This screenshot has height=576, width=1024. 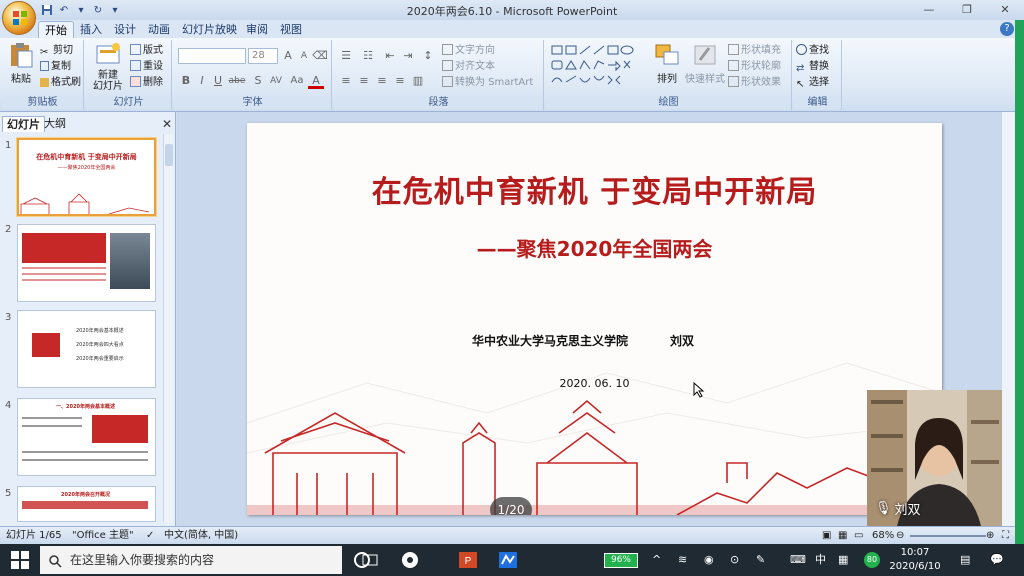 What do you see at coordinates (550, 340) in the screenshot?
I see `slide-author: 华中农业大学马克思主义学院` at bounding box center [550, 340].